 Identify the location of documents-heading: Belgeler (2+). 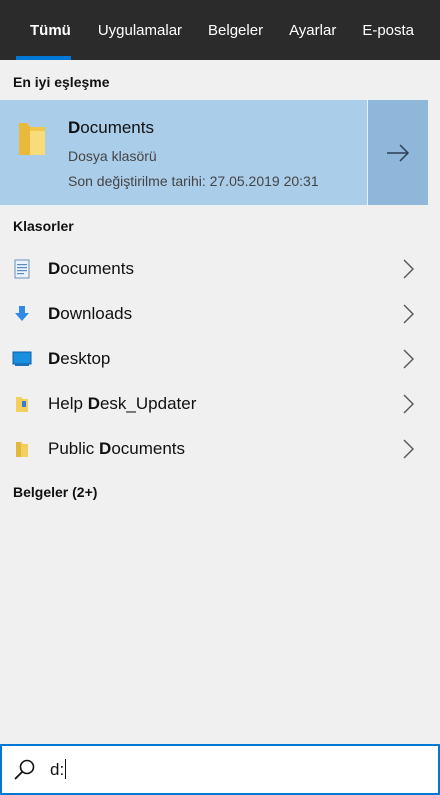
(55, 492).